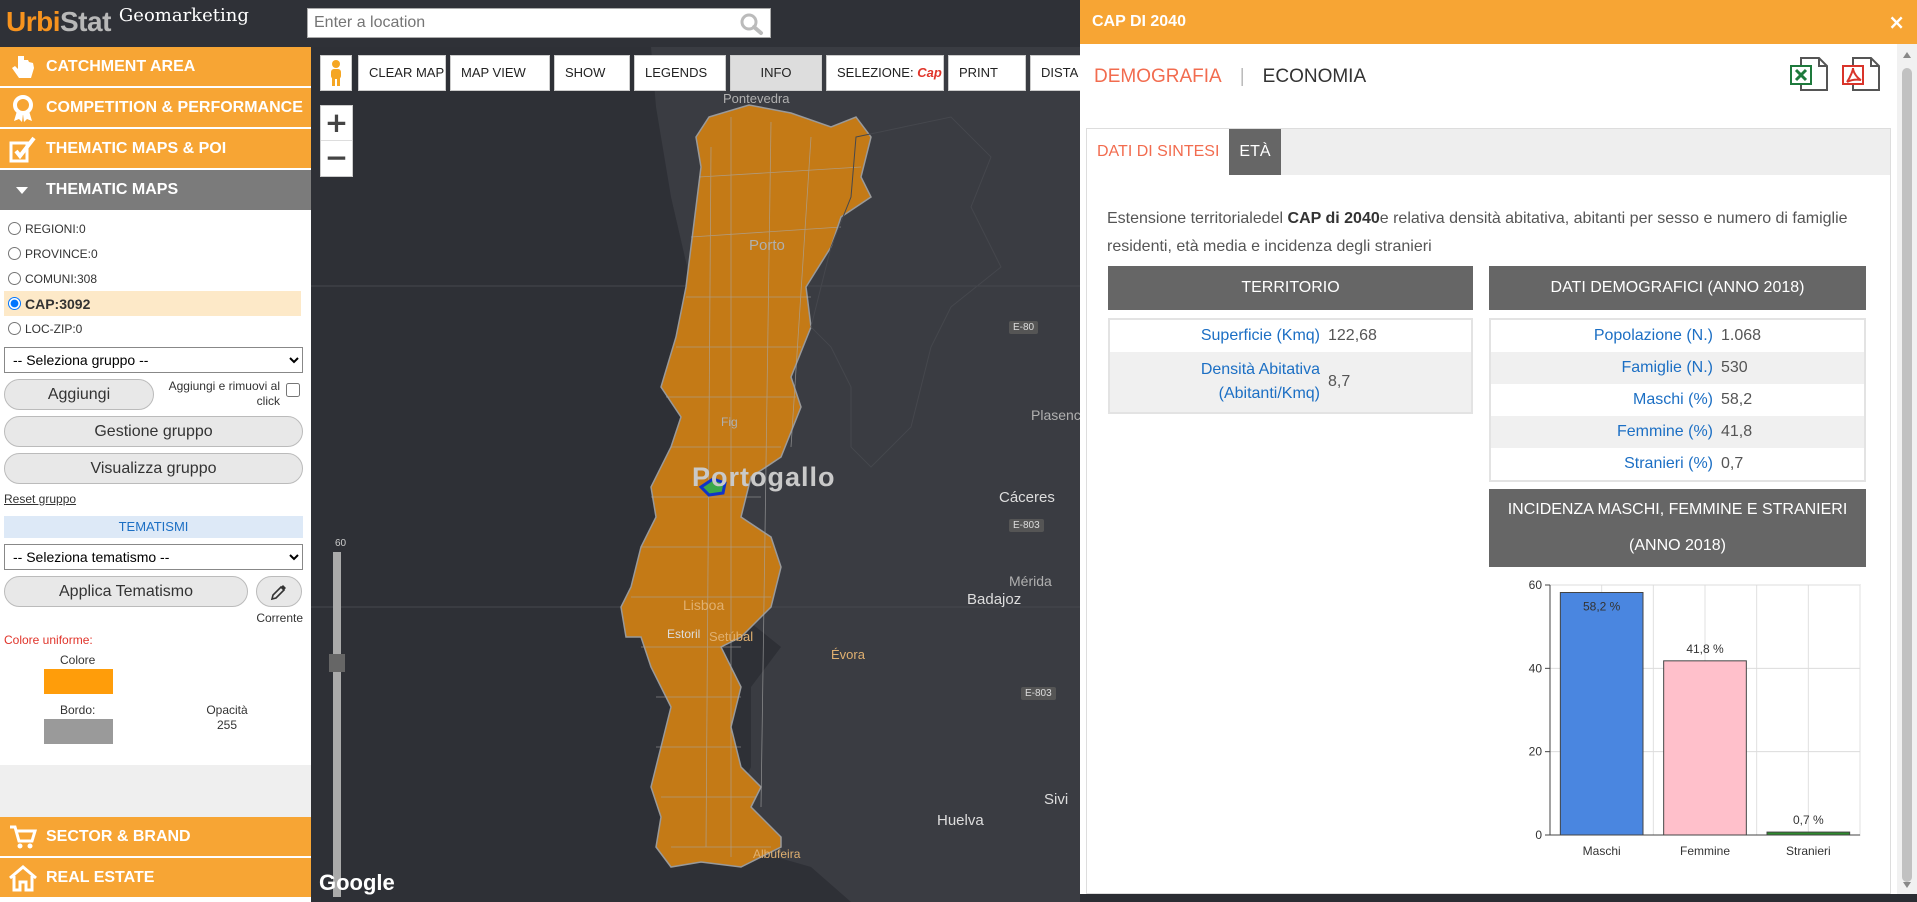 Image resolution: width=1917 pixels, height=902 pixels. I want to click on zoom-control: + −, so click(336, 141).